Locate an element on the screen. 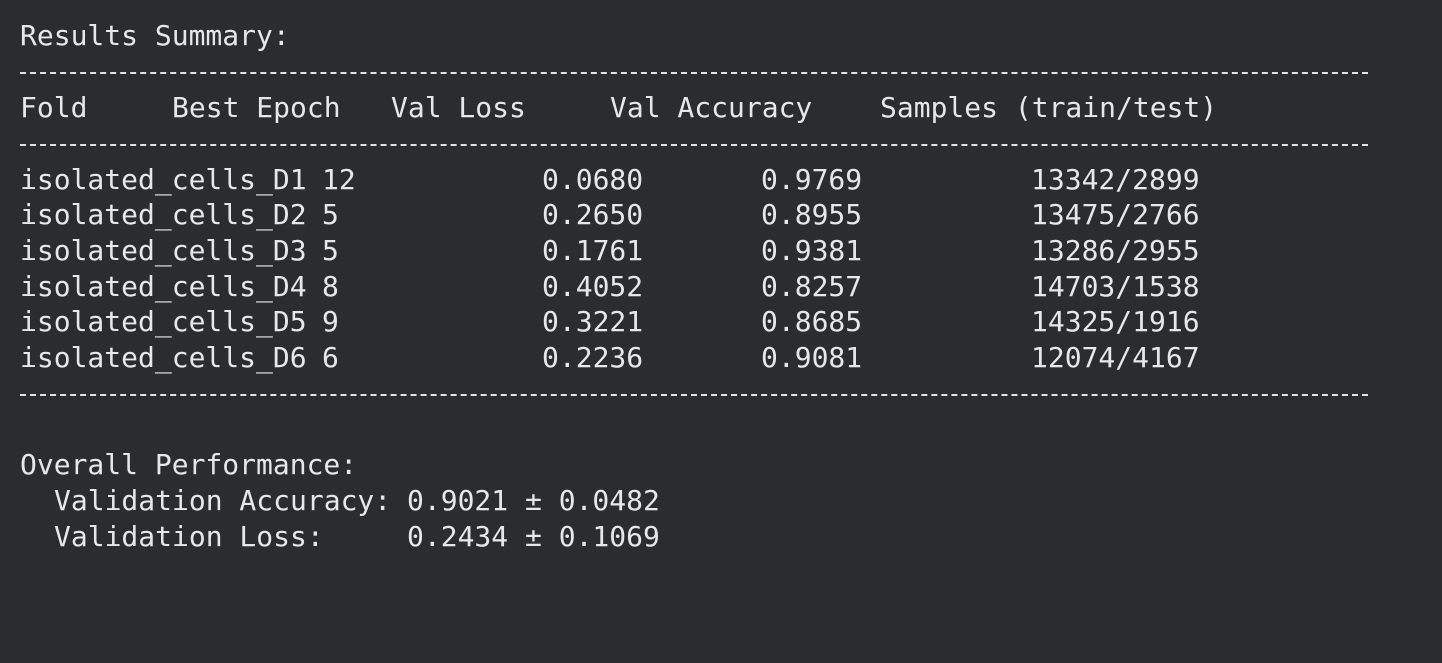  cell-fold: isolated_cells_D5 is located at coordinates (163, 321).